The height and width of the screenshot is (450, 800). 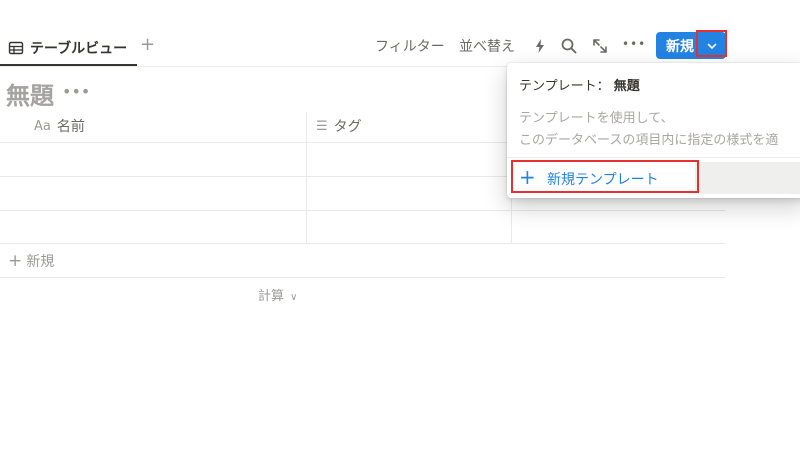 I want to click on column-header-tag: ☰ タグ, so click(x=339, y=126).